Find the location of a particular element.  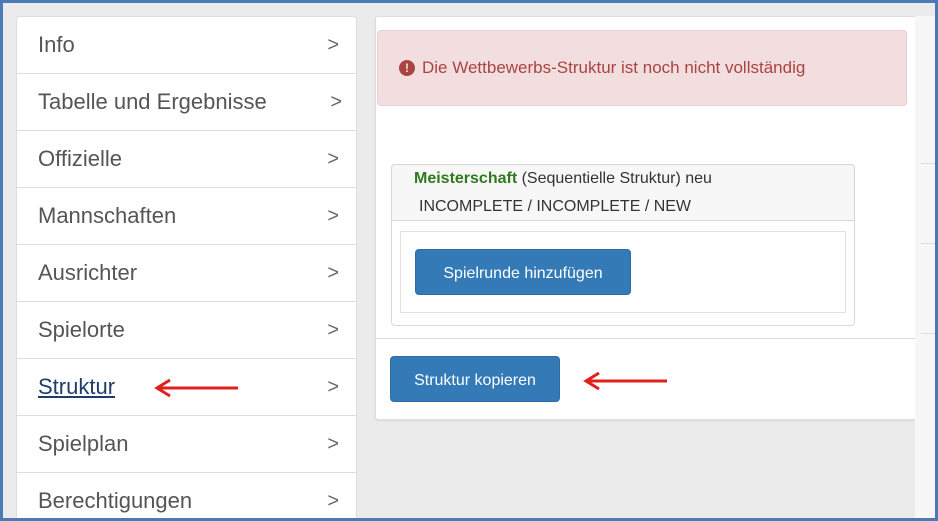

panel-divider is located at coordinates (646, 338).